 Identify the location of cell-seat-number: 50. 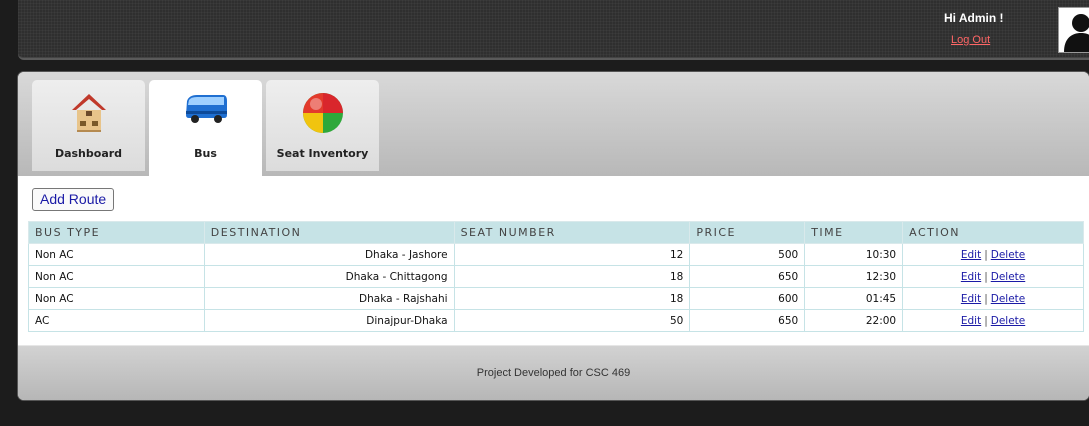
(572, 320).